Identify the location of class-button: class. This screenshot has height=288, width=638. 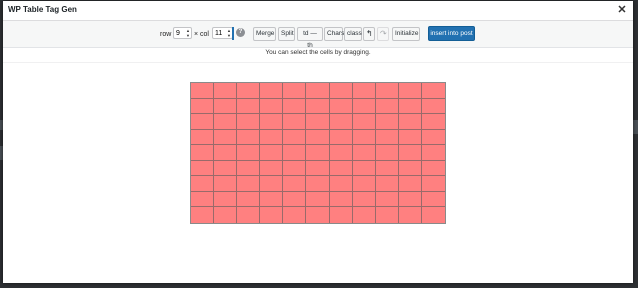
(353, 34).